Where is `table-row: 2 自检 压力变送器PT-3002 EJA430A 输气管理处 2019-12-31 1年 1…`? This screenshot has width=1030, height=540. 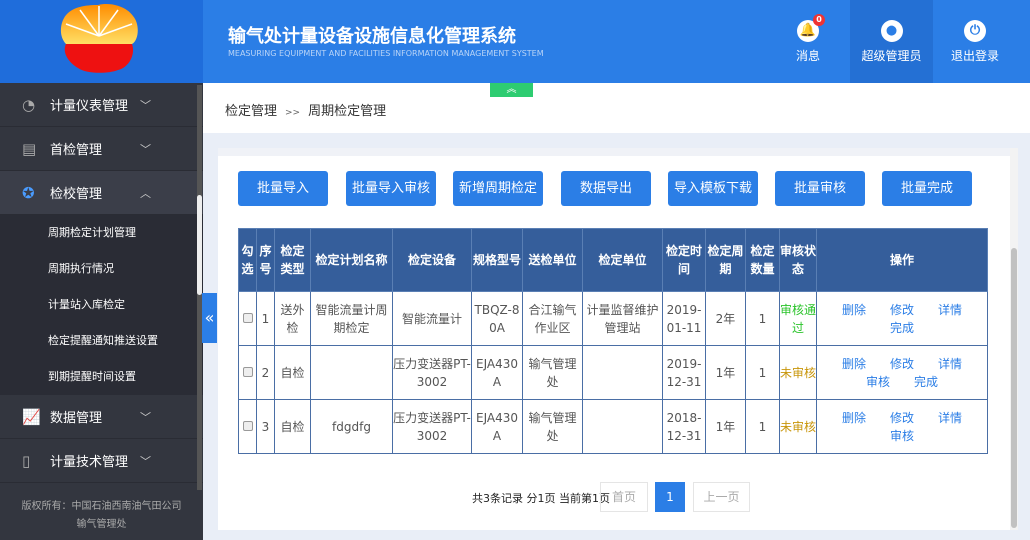
table-row: 2 自检 压力变送器PT-3002 EJA430A 输气管理处 2019-12-31 1年 1… is located at coordinates (613, 372).